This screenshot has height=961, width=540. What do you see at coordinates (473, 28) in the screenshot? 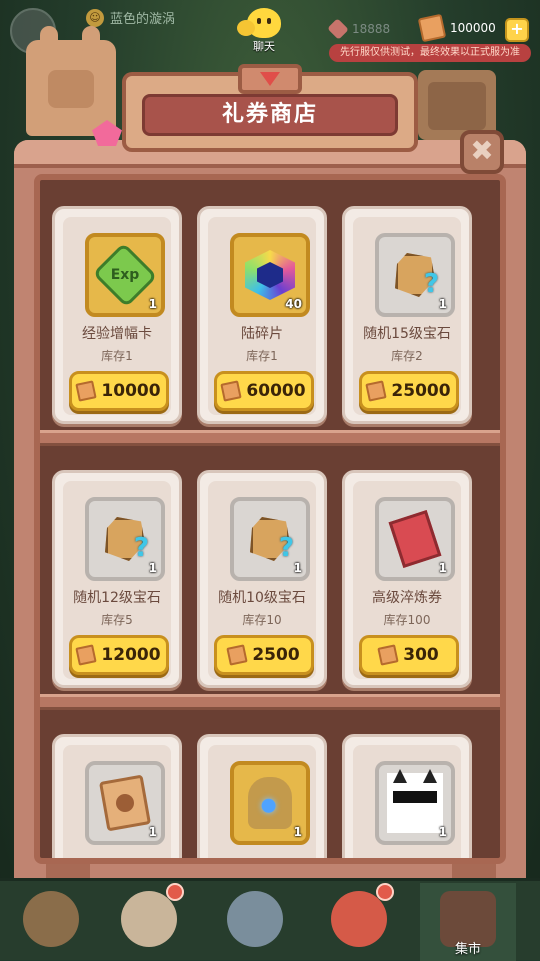
I see `coupon-value: 100000` at bounding box center [473, 28].